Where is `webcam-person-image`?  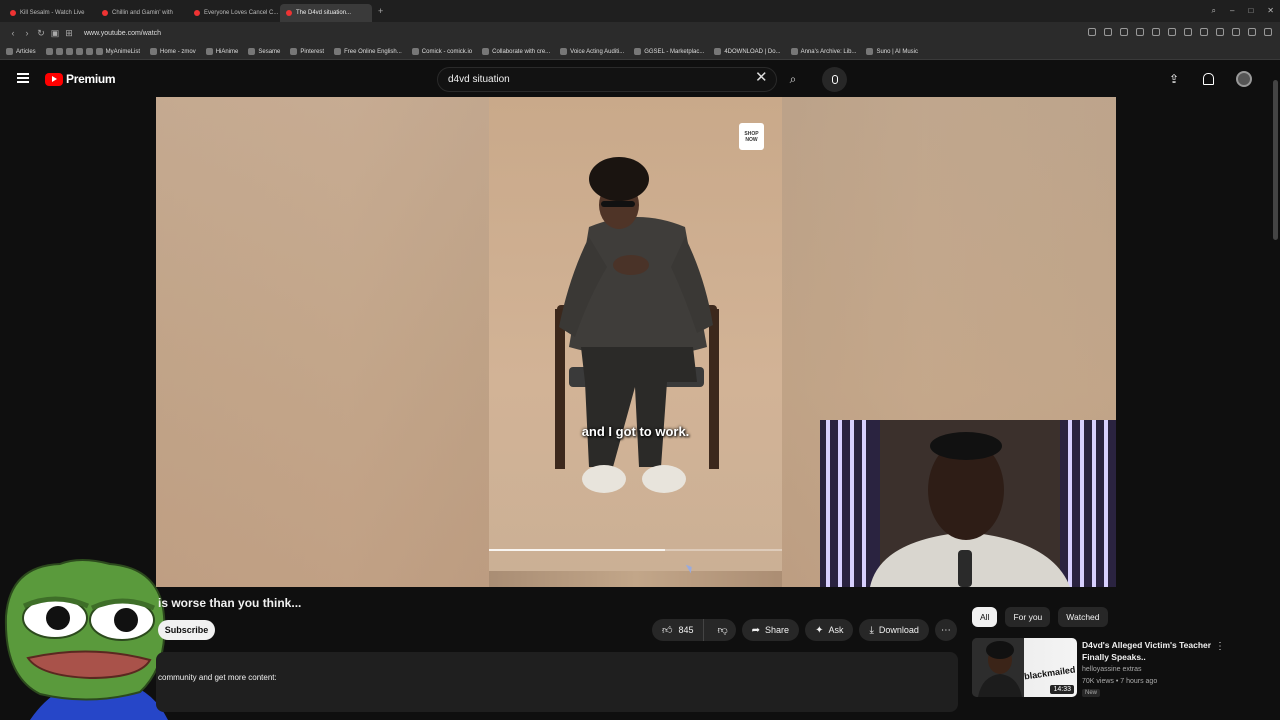 webcam-person-image is located at coordinates (968, 503).